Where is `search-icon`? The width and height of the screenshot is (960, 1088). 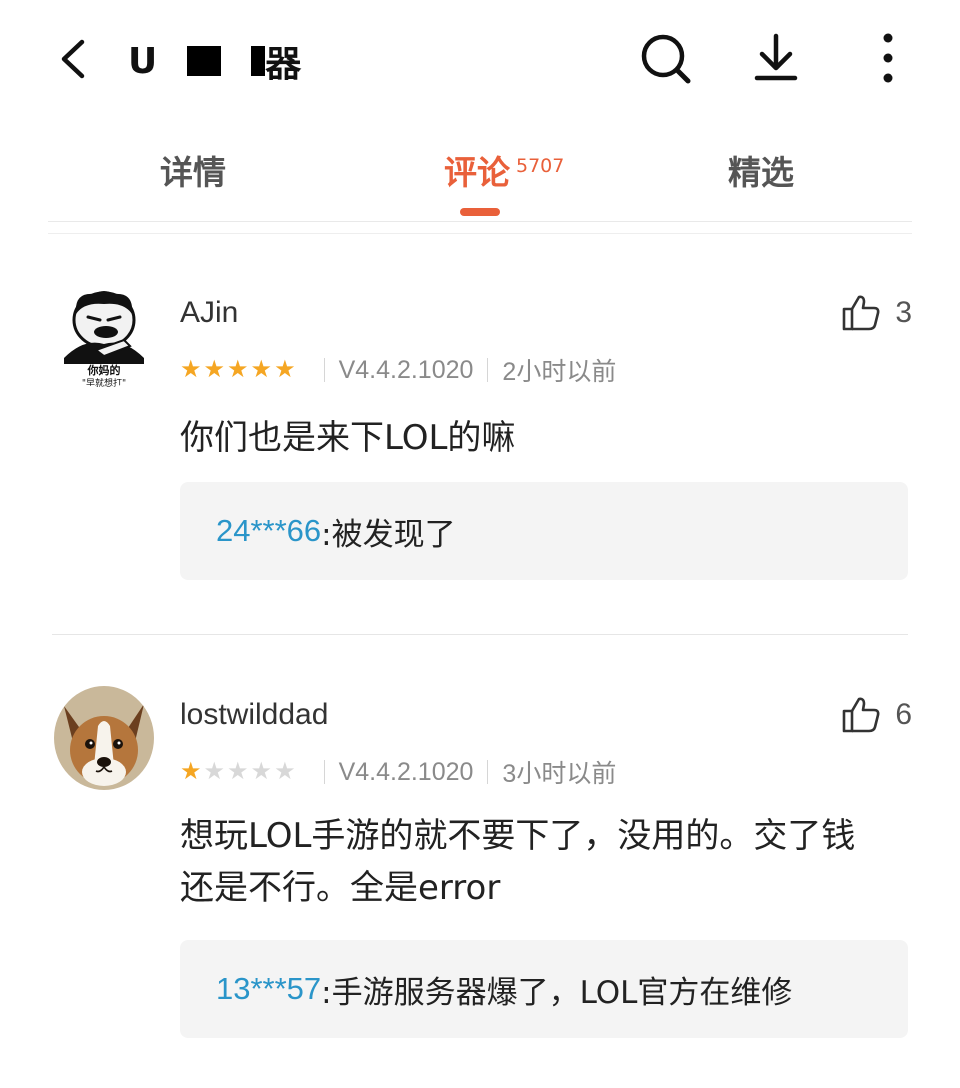
search-icon is located at coordinates (666, 58).